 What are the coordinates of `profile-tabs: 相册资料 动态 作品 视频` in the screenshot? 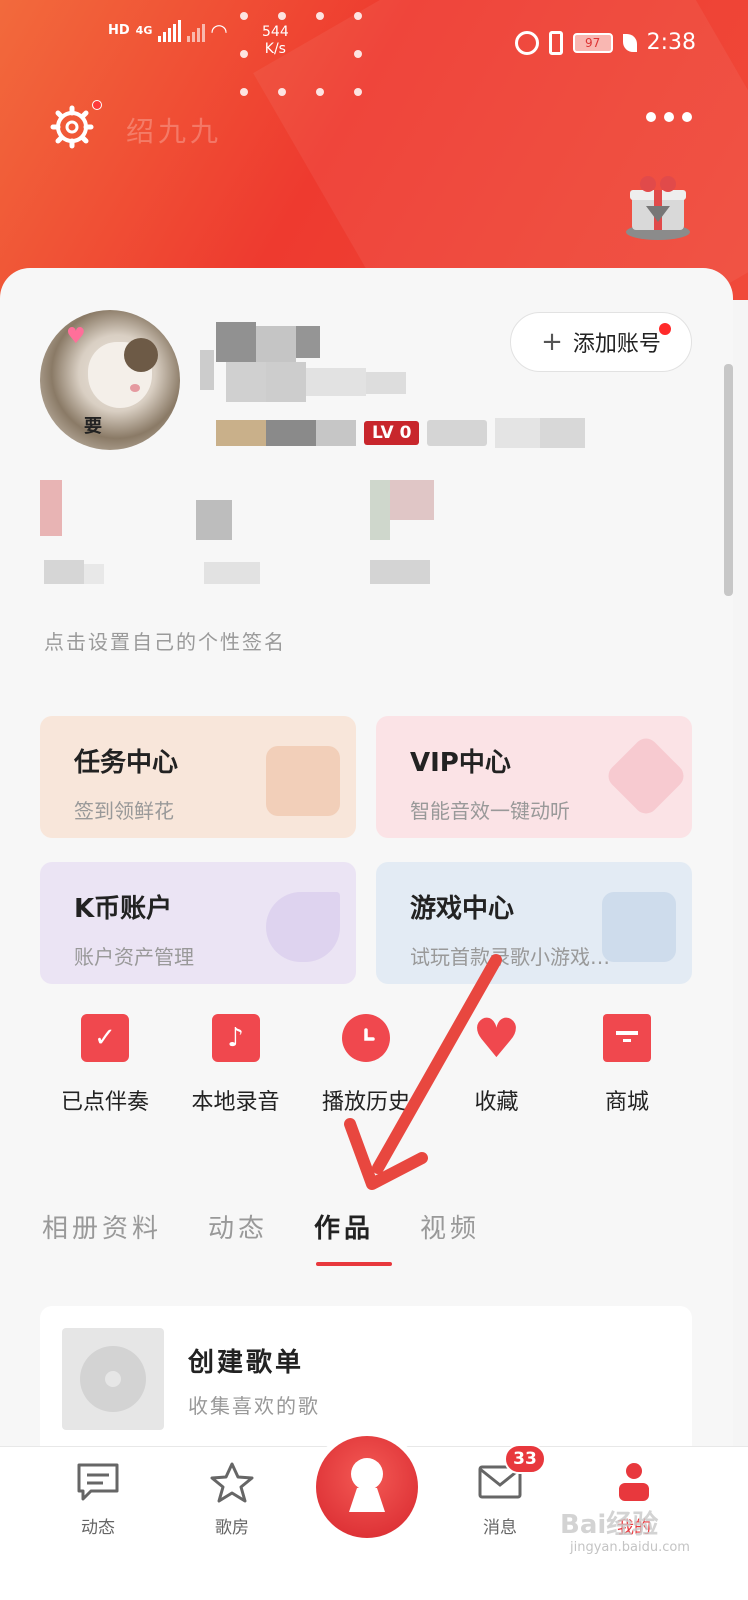 It's located at (261, 1226).